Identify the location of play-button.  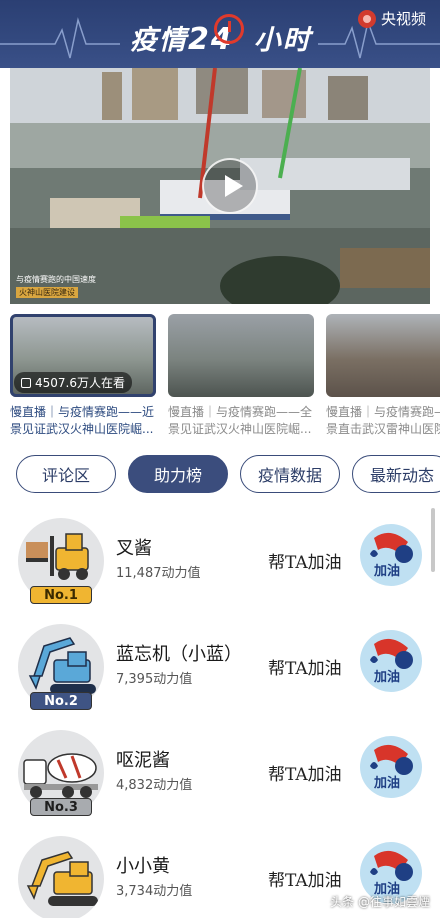
(230, 186).